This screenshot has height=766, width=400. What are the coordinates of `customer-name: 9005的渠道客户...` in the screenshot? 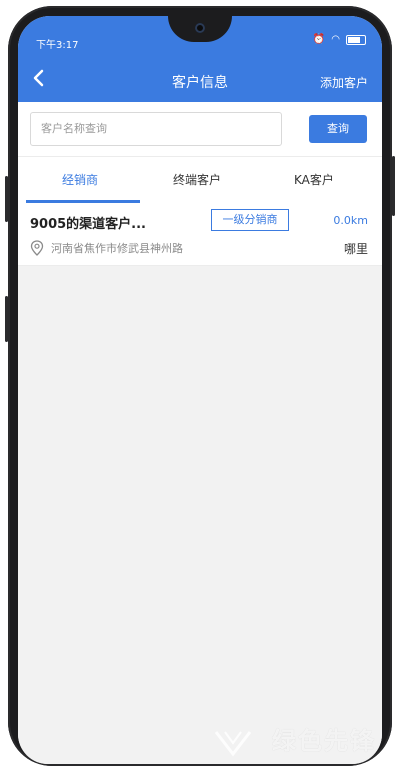 It's located at (88, 224).